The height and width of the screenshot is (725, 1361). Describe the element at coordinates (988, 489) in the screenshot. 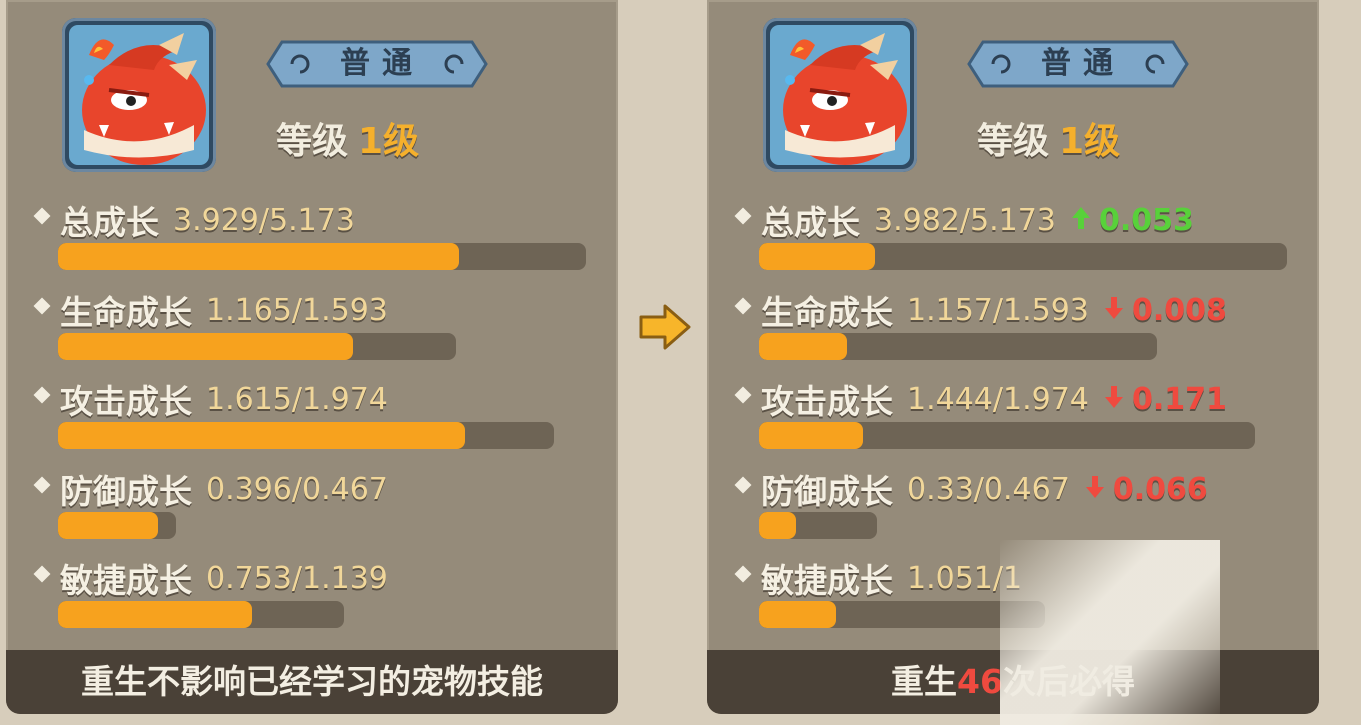

I see `stat-value: 0.33/0.467` at that location.